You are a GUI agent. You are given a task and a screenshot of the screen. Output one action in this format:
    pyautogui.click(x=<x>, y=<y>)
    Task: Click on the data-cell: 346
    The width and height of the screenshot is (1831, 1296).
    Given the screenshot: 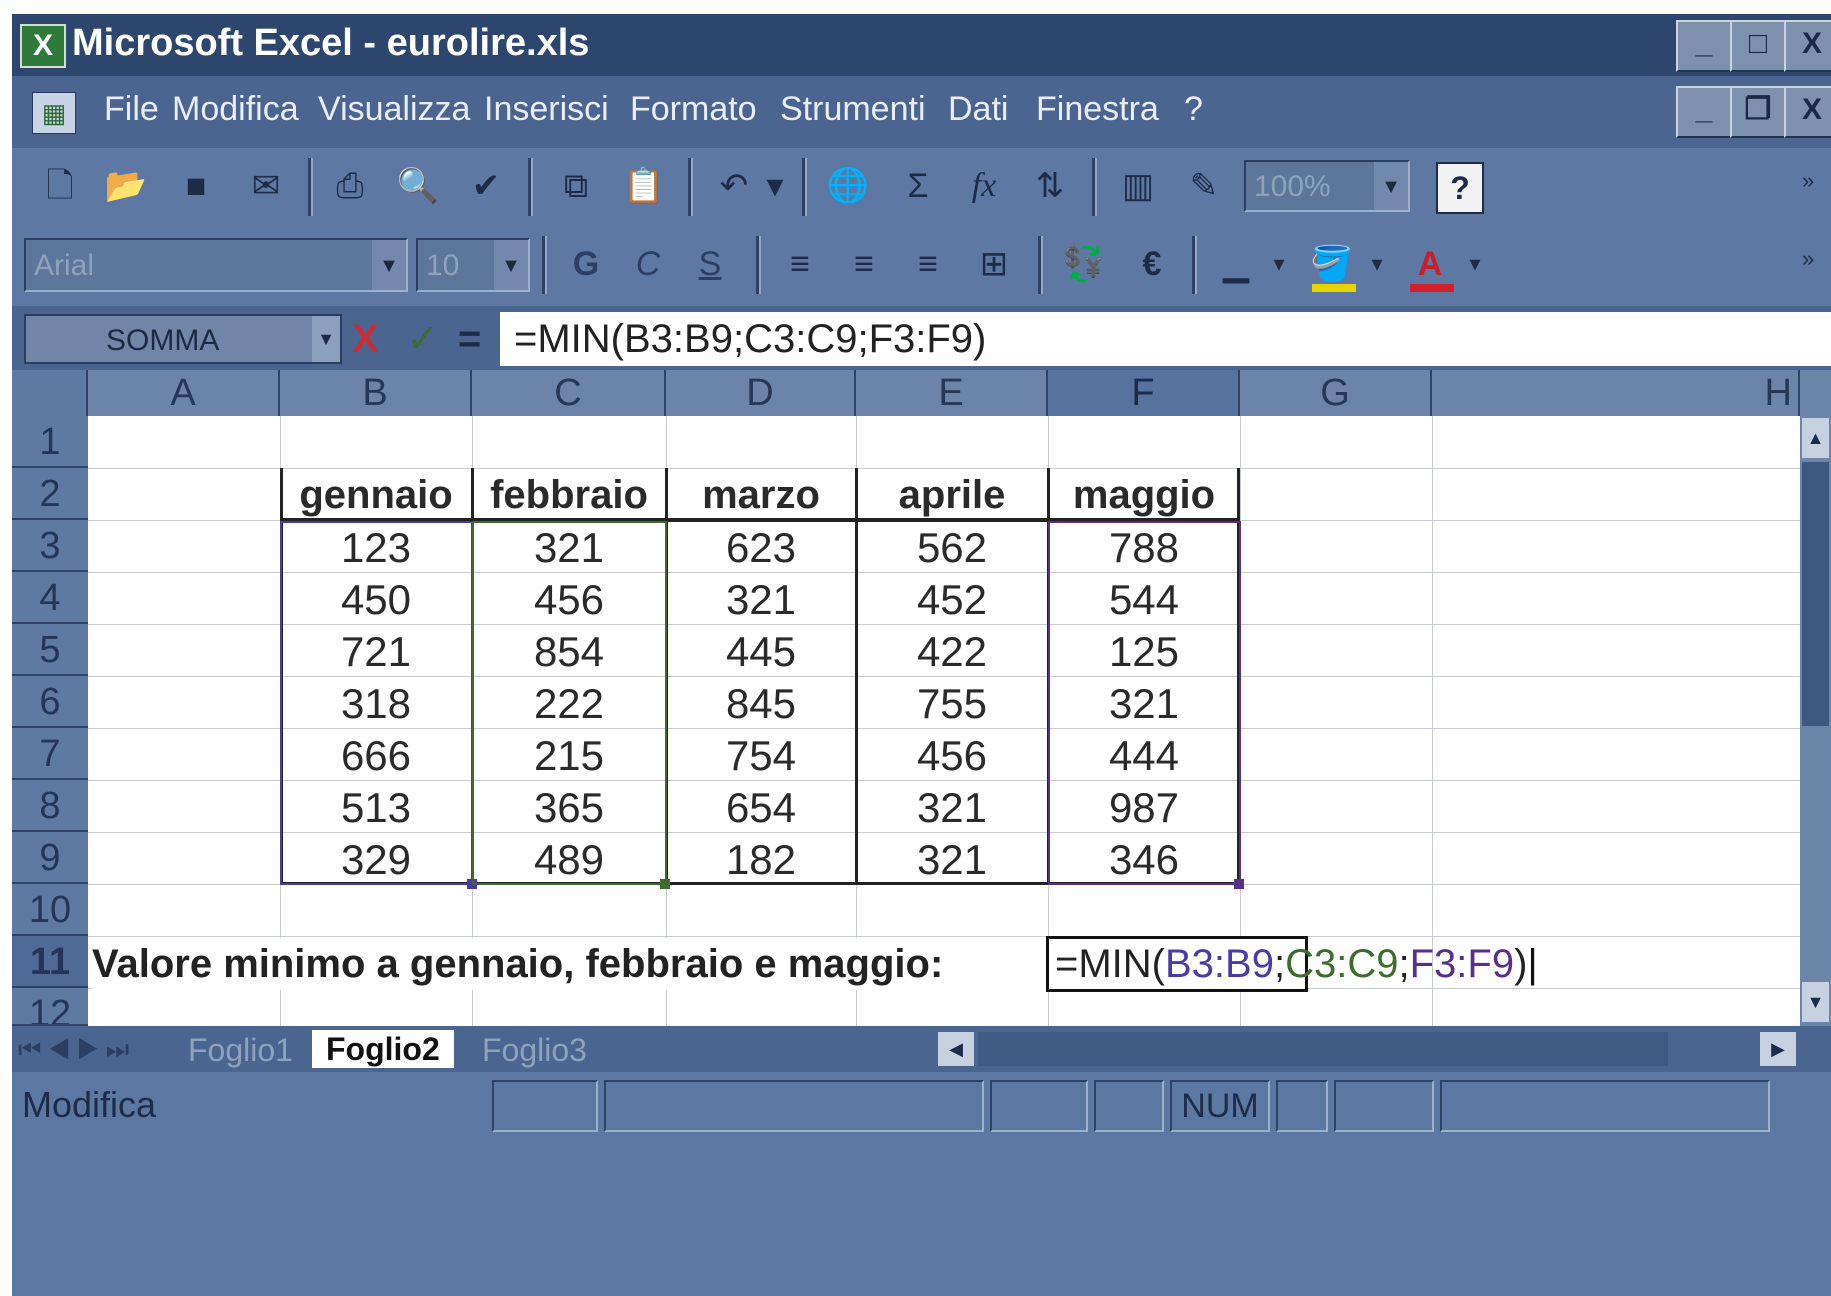 What is the action you would take?
    pyautogui.click(x=1144, y=860)
    